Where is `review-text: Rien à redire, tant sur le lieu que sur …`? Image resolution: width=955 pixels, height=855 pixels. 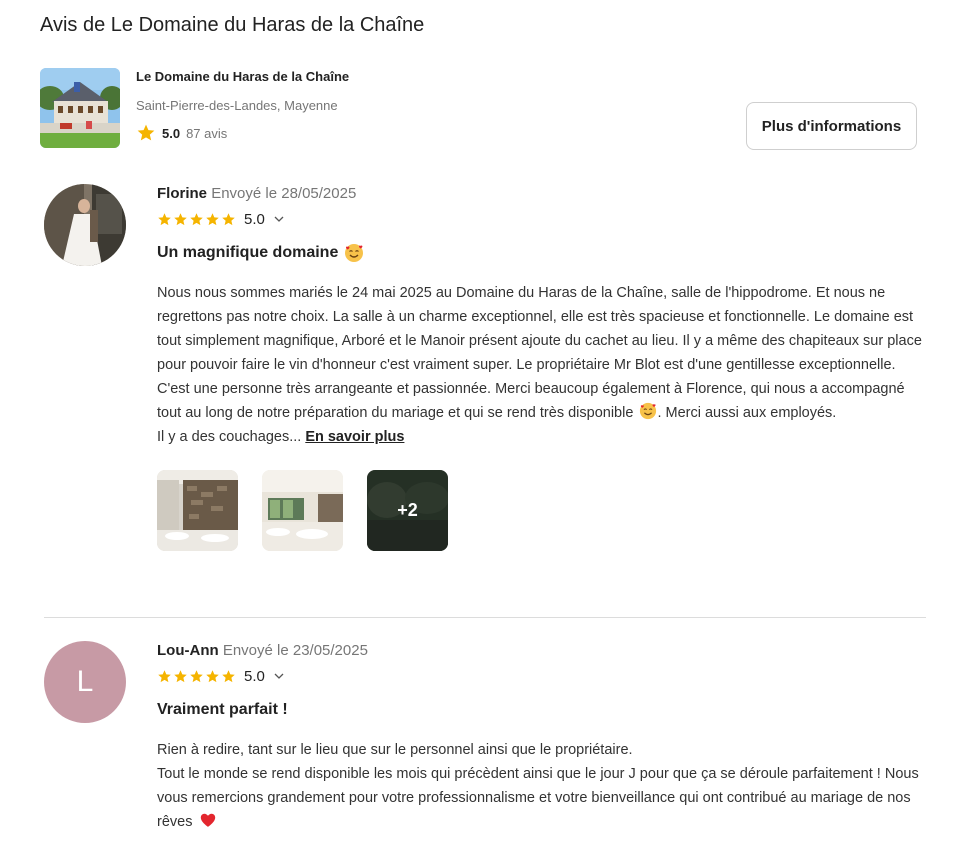 review-text: Rien à redire, tant sur le lieu que sur … is located at coordinates (542, 786).